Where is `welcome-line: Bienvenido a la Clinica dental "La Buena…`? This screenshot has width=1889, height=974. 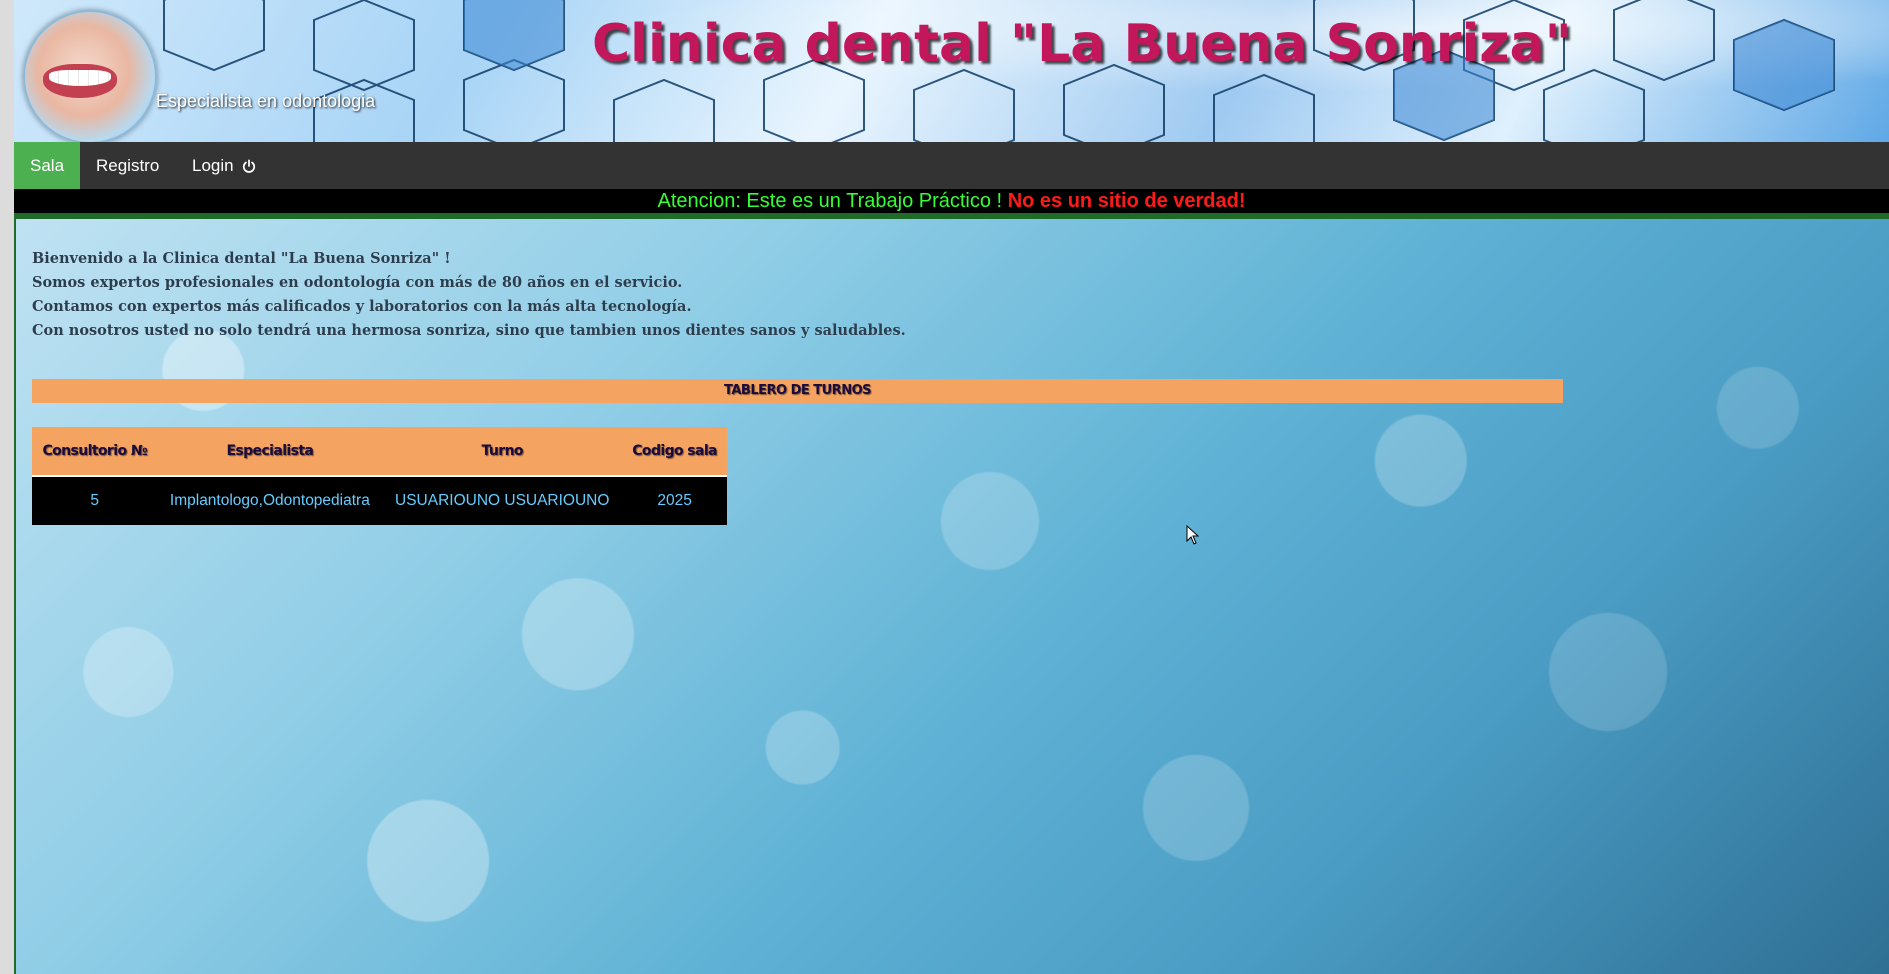 welcome-line: Bienvenido a la Clinica dental "La Buena… is located at coordinates (241, 258).